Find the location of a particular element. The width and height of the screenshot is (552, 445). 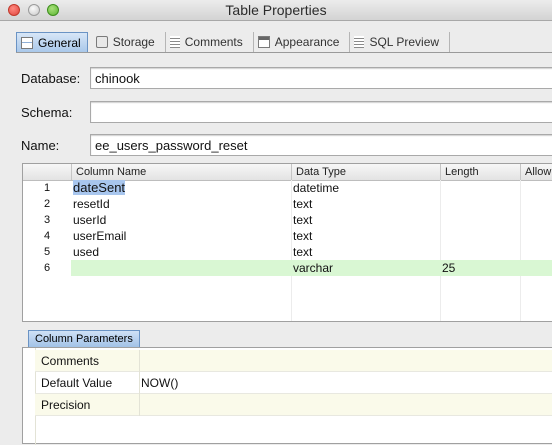

table-row: 4 userEmail text is located at coordinates (287, 236).